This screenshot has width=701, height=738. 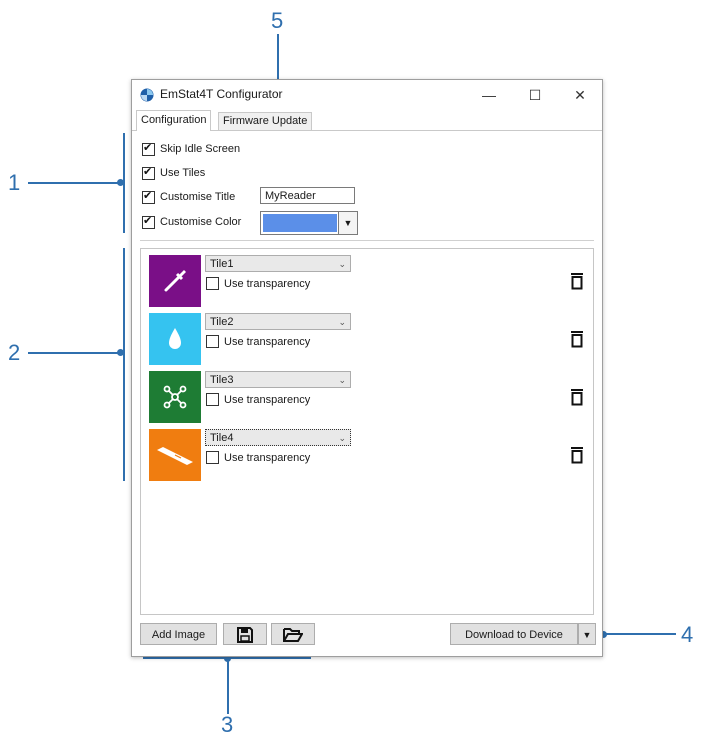 What do you see at coordinates (369, 281) in the screenshot?
I see `tile-row: Tile1 ⌄ Use transparency` at bounding box center [369, 281].